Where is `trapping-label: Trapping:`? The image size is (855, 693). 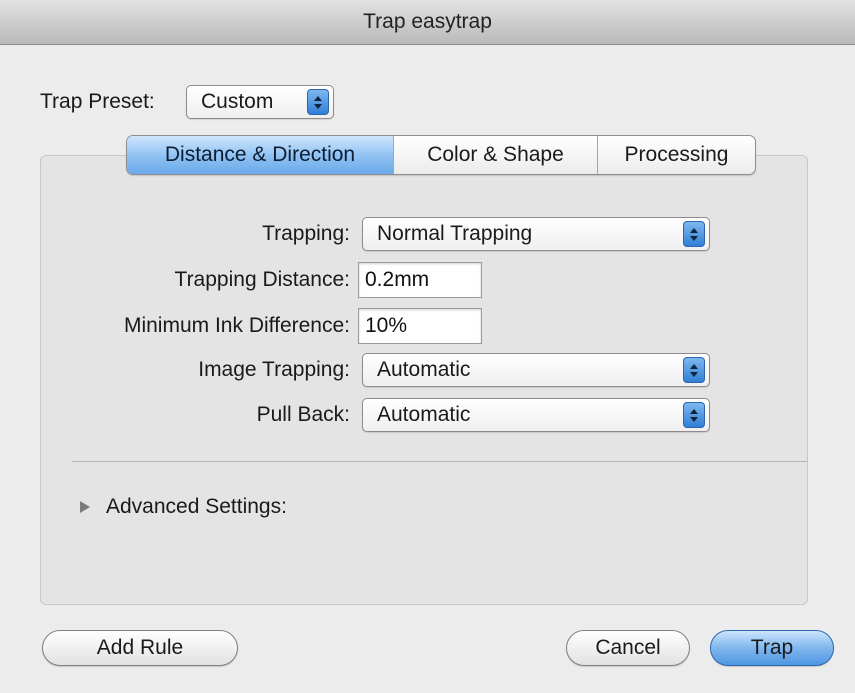 trapping-label: Trapping: is located at coordinates (306, 233).